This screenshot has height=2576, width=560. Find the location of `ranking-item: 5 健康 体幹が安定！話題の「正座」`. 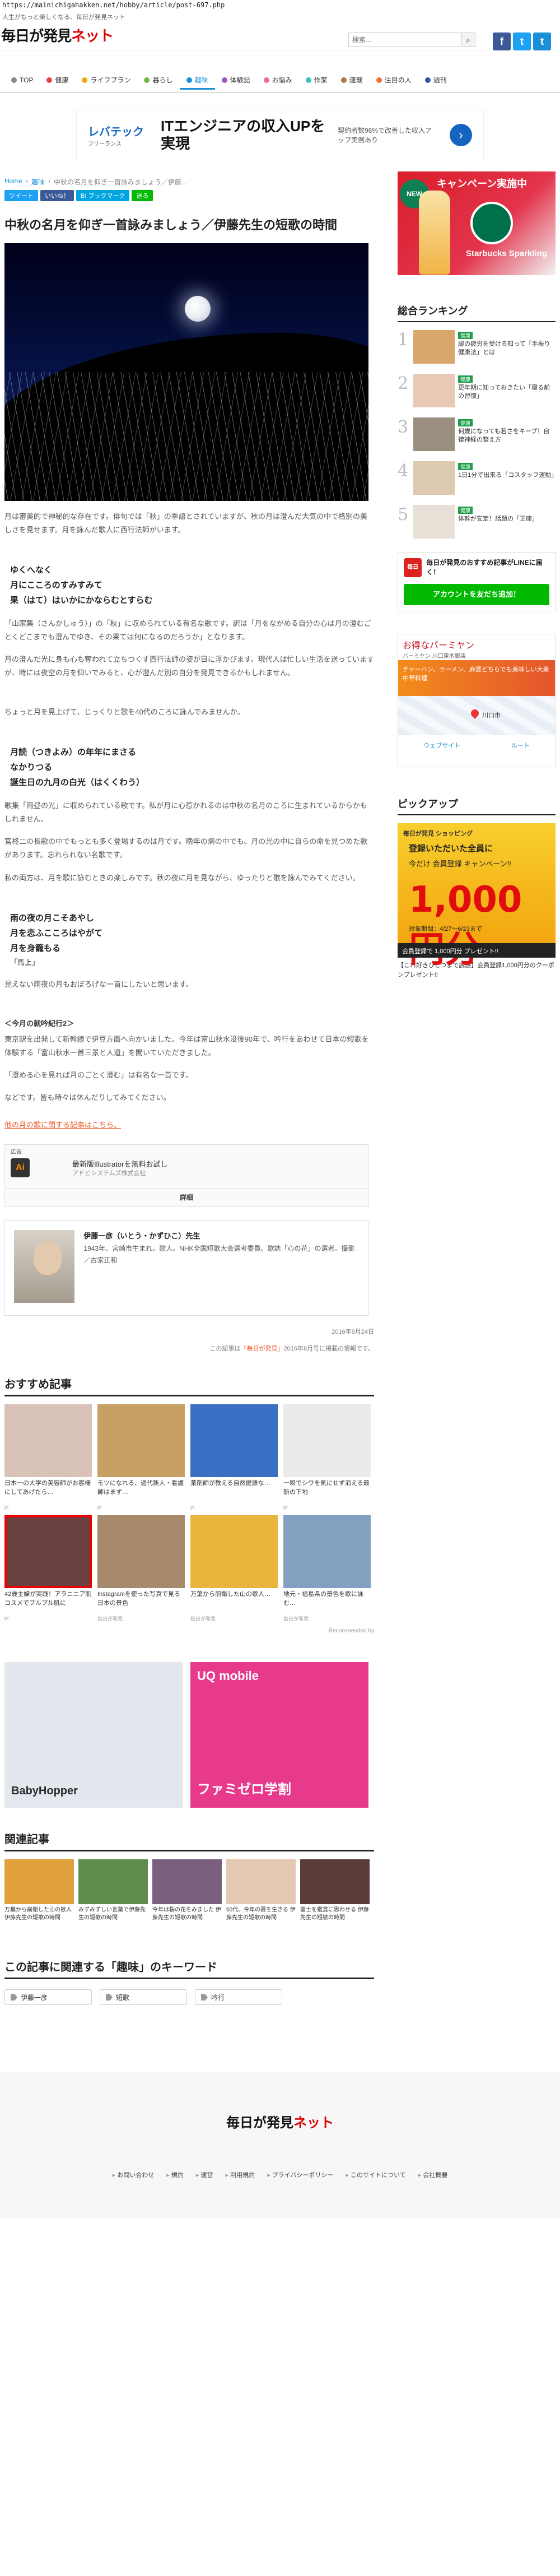

ranking-item: 5 健康 体幹が安定！話題の「正座」 is located at coordinates (477, 523).